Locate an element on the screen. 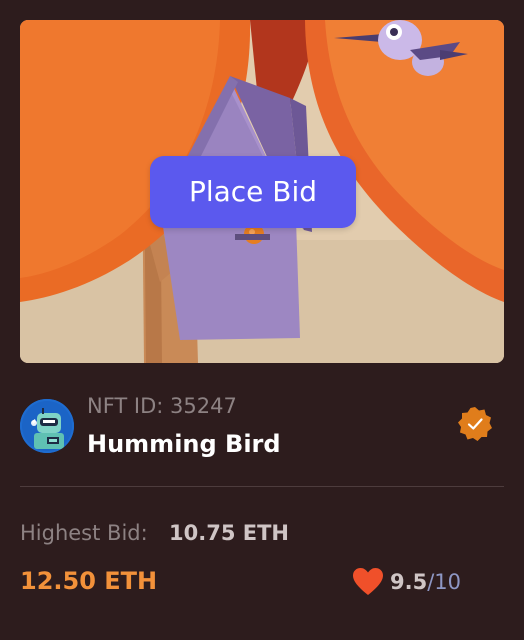 The width and height of the screenshot is (524, 640). nft-price: 12.50 ETH is located at coordinates (89, 581).